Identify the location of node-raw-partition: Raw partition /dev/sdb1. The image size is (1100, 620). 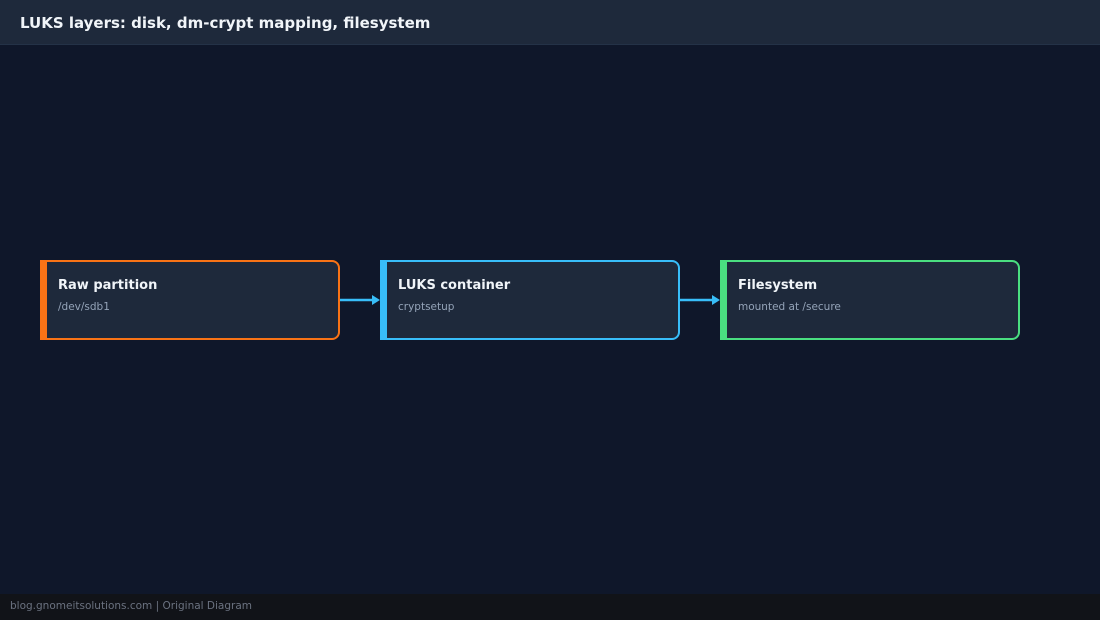
(190, 300).